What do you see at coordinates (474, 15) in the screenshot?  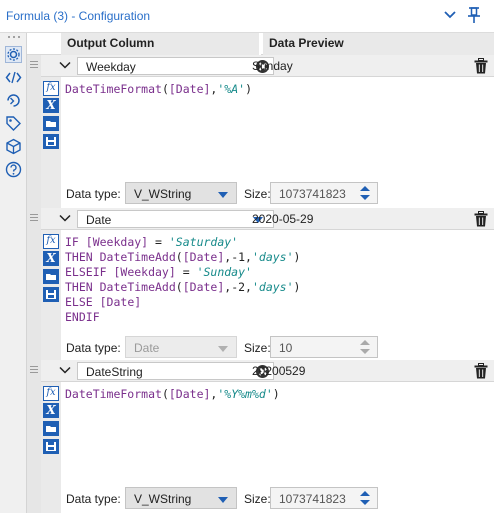 I see `pin-icon` at bounding box center [474, 15].